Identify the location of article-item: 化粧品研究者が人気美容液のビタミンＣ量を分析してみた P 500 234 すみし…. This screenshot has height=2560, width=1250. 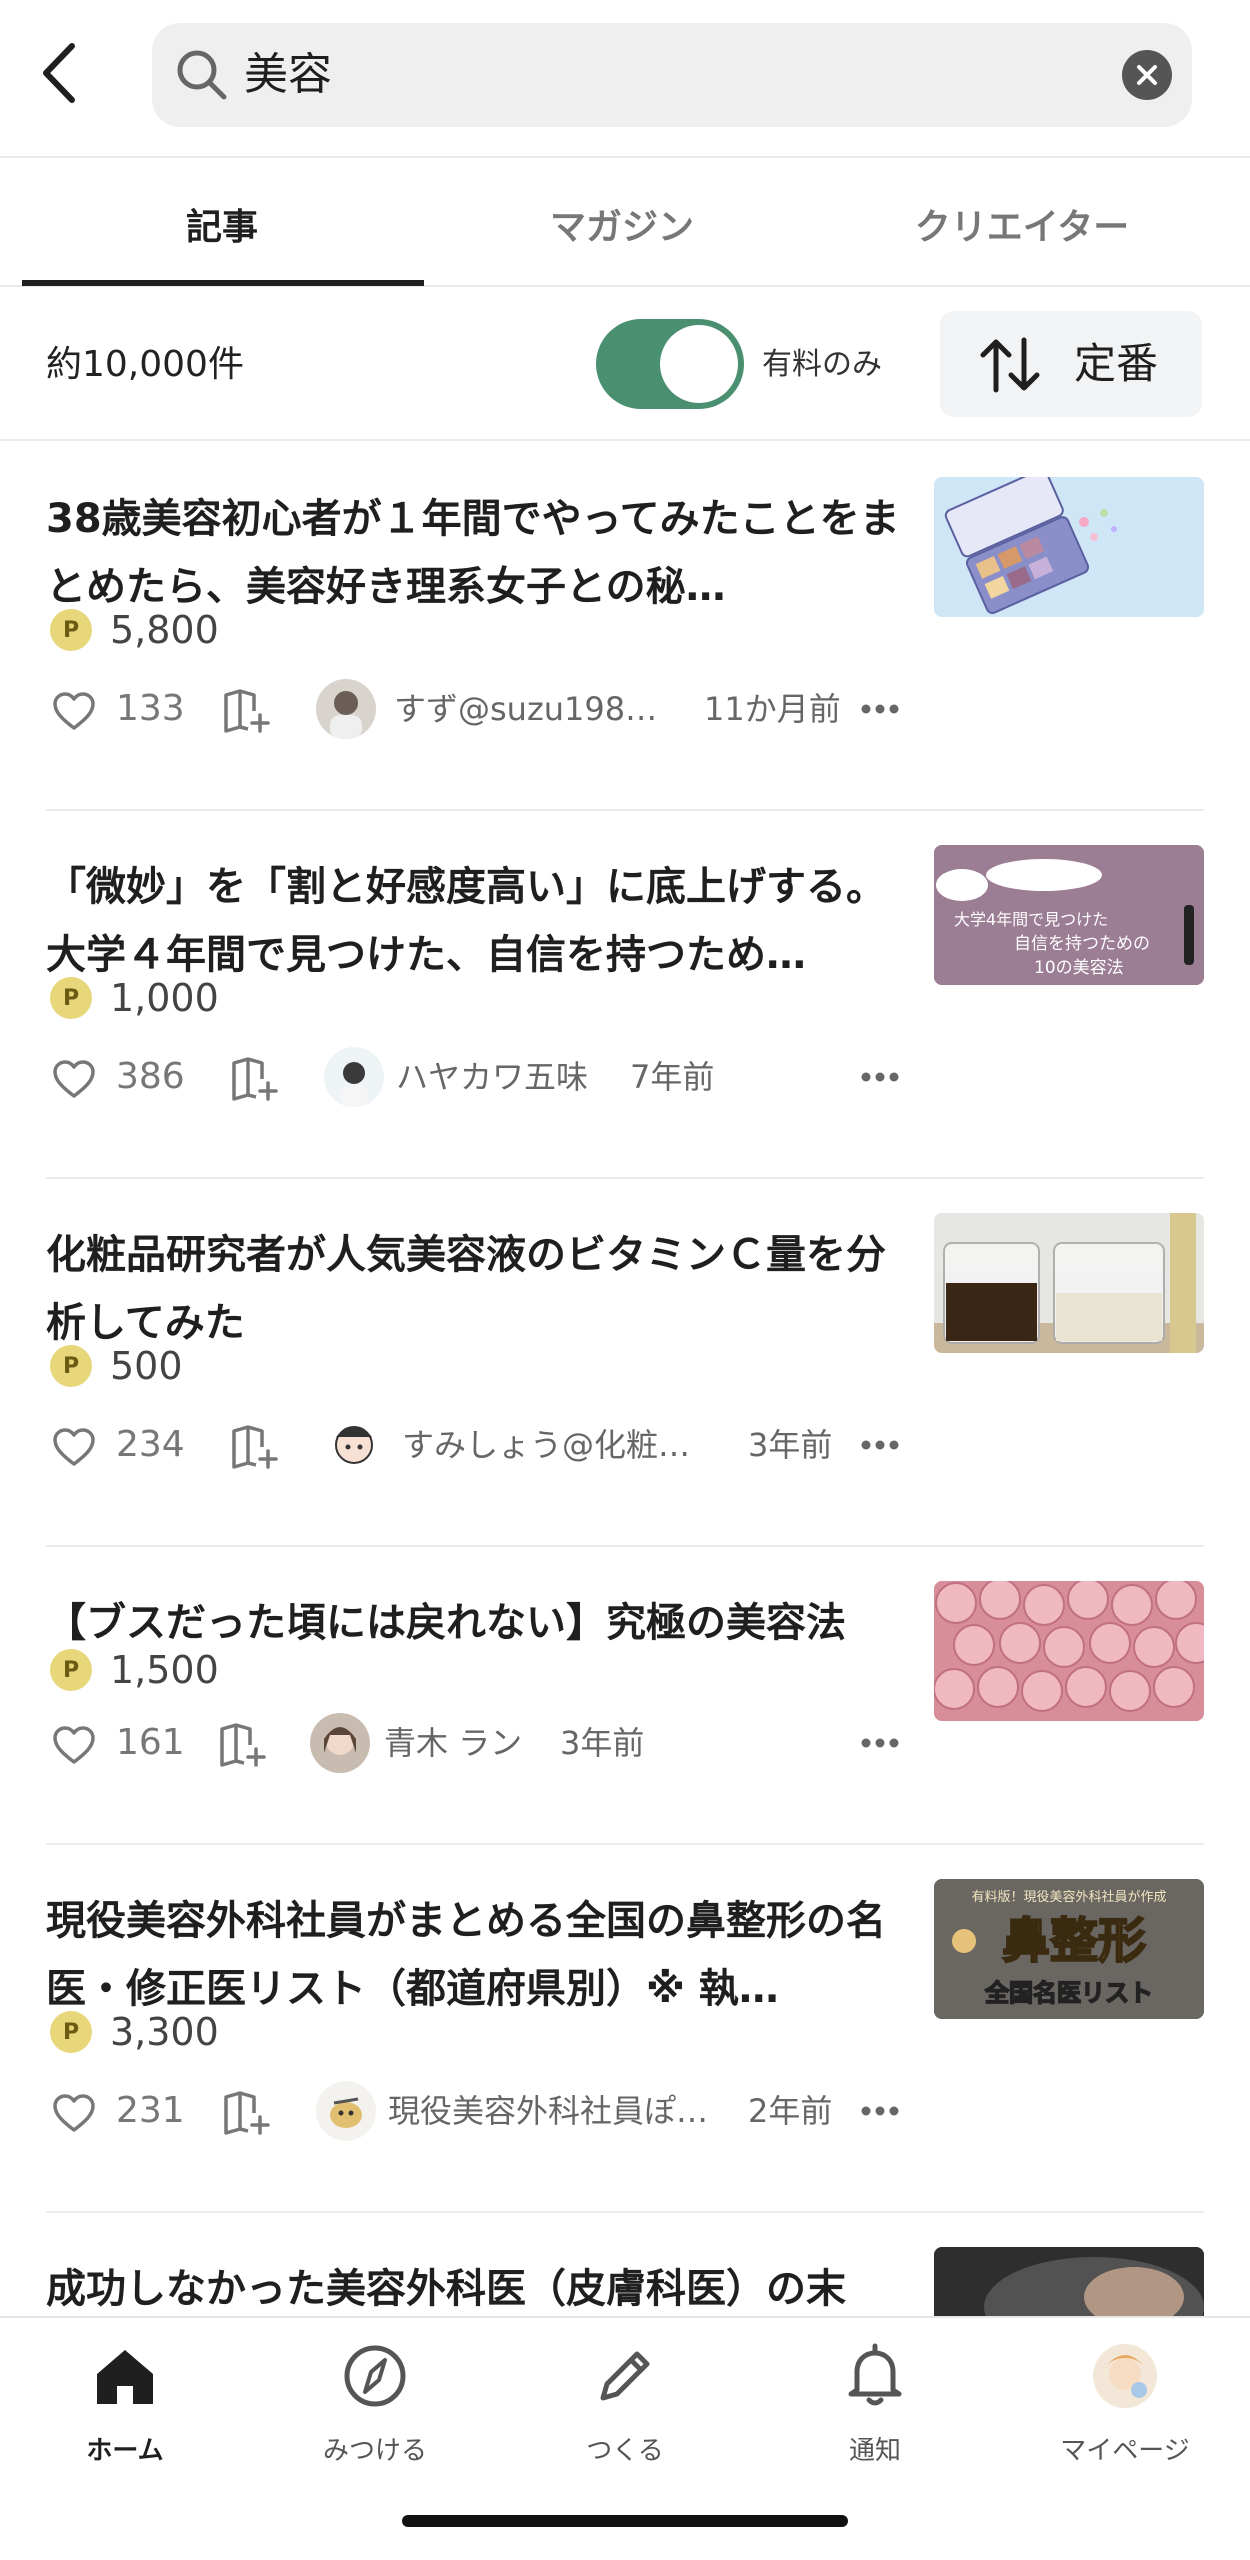
(625, 1363).